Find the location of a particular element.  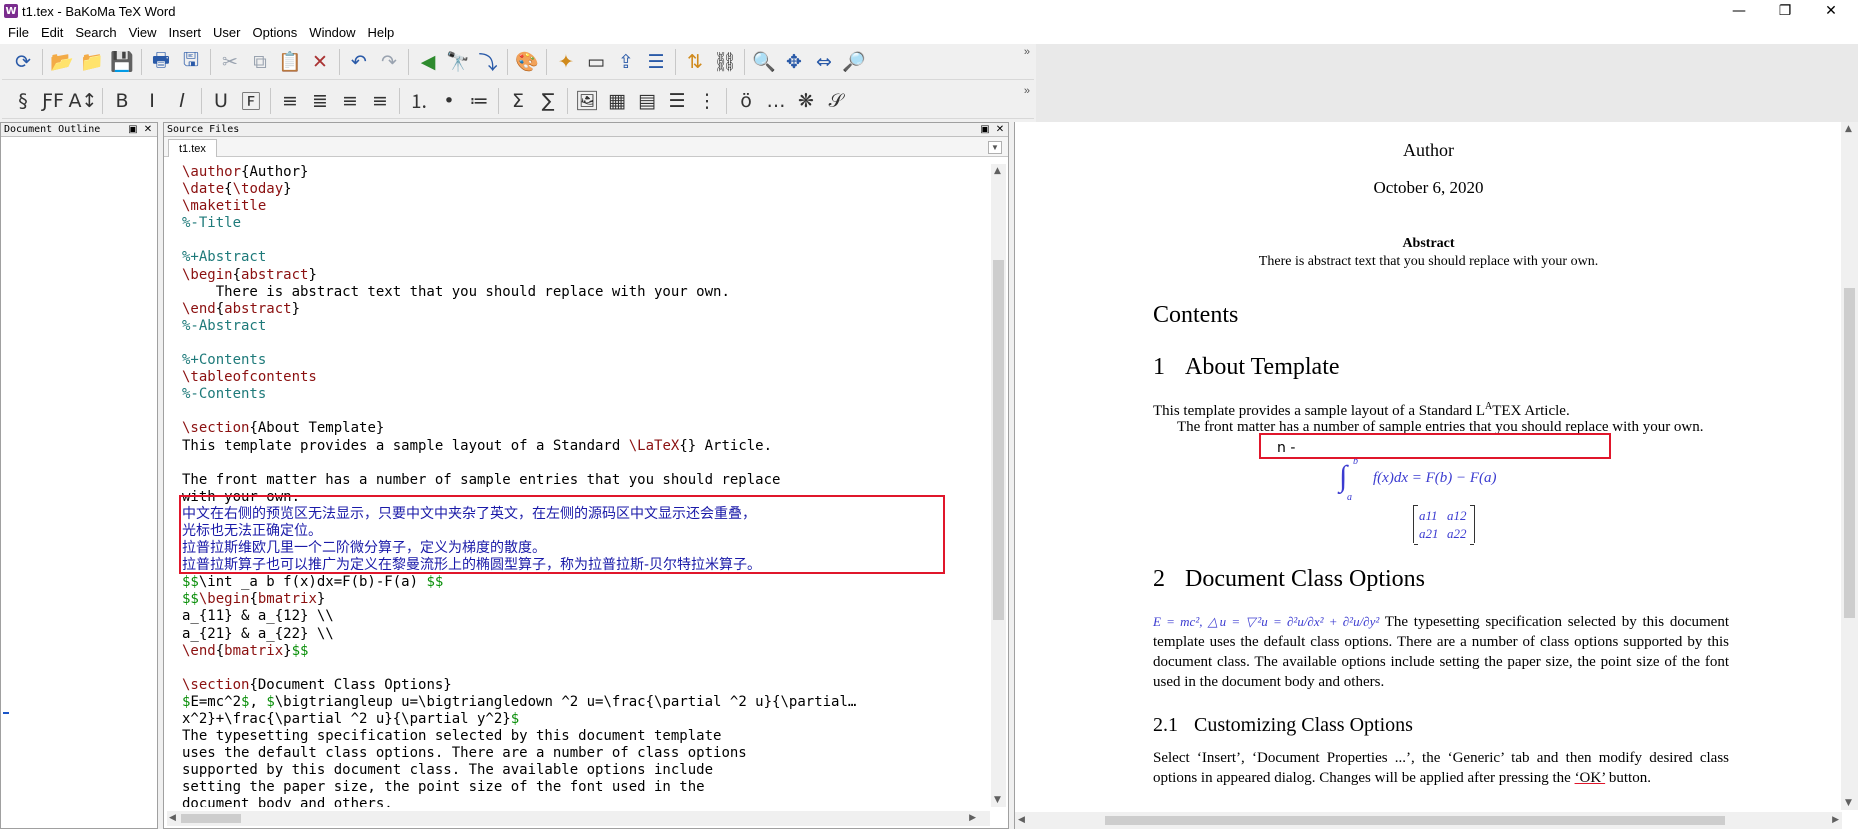

sum-icon: Σ is located at coordinates (518, 101).